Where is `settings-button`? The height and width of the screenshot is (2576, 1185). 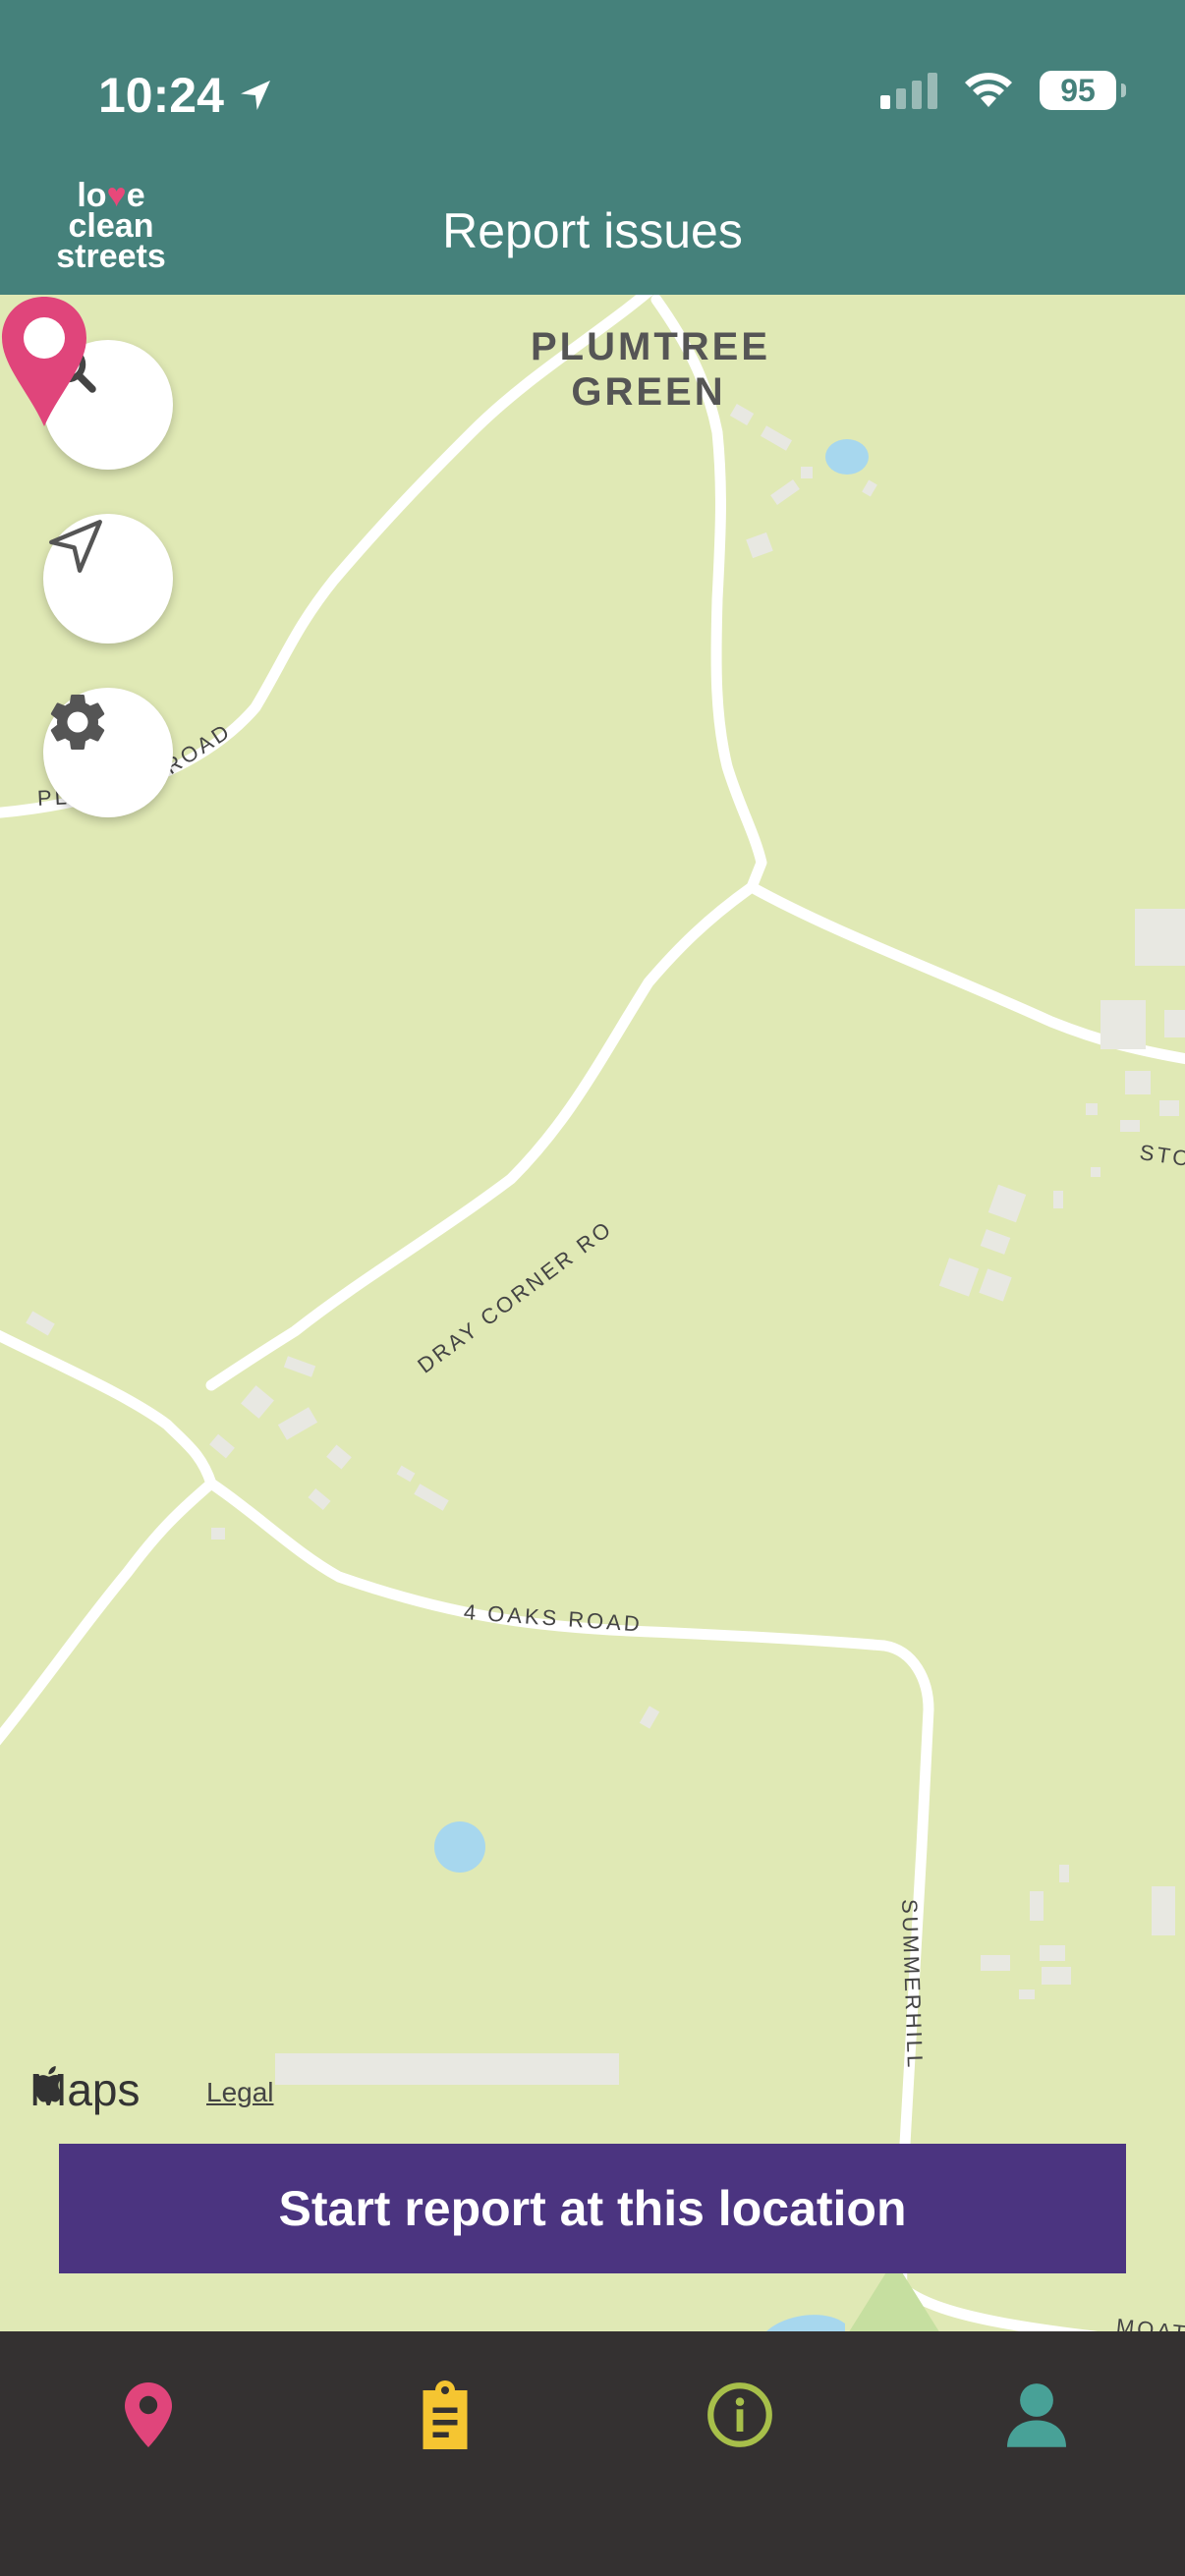
settings-button is located at coordinates (108, 752).